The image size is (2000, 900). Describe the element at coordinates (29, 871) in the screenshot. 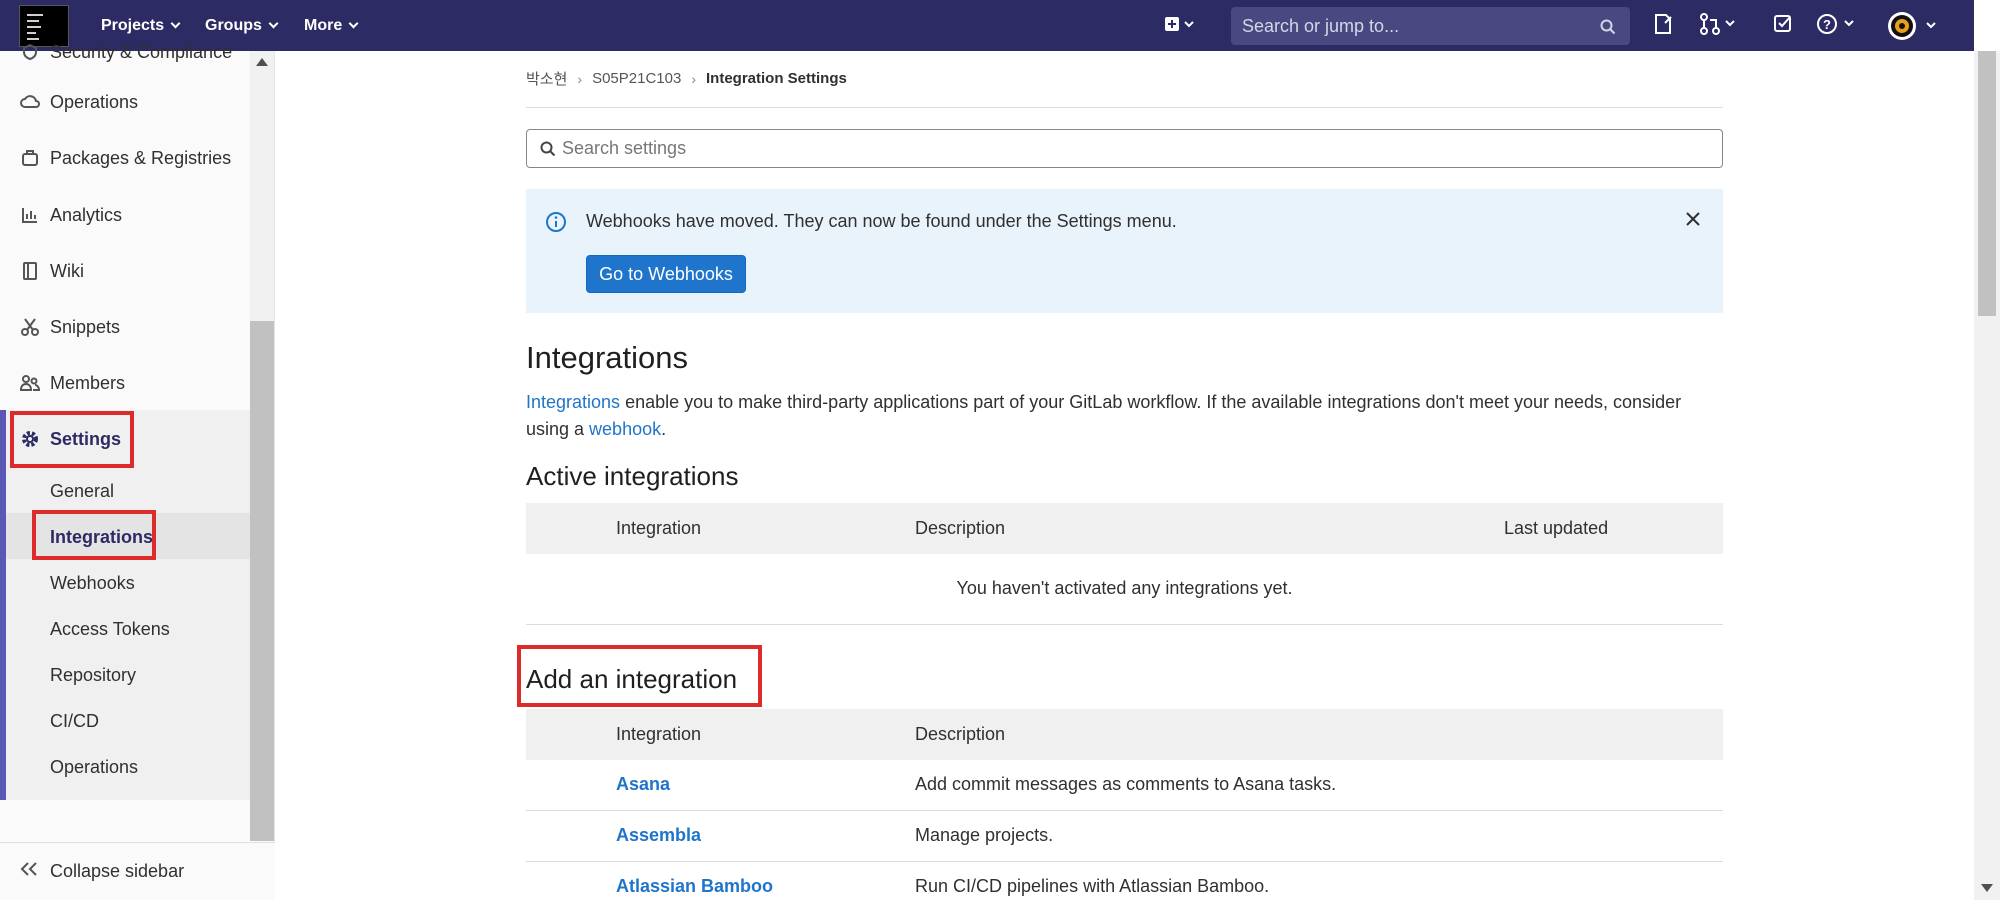

I see `double-chevron-left-icon` at that location.